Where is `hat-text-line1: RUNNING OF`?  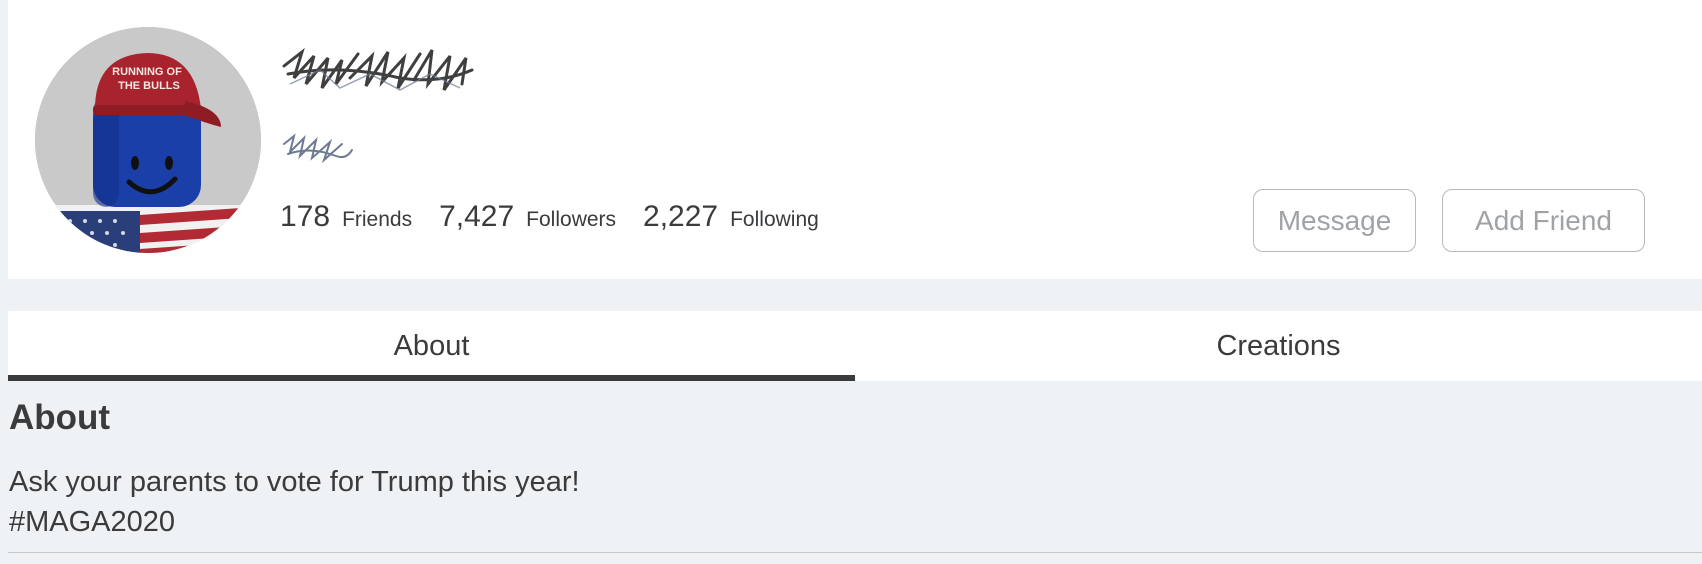 hat-text-line1: RUNNING OF is located at coordinates (147, 72).